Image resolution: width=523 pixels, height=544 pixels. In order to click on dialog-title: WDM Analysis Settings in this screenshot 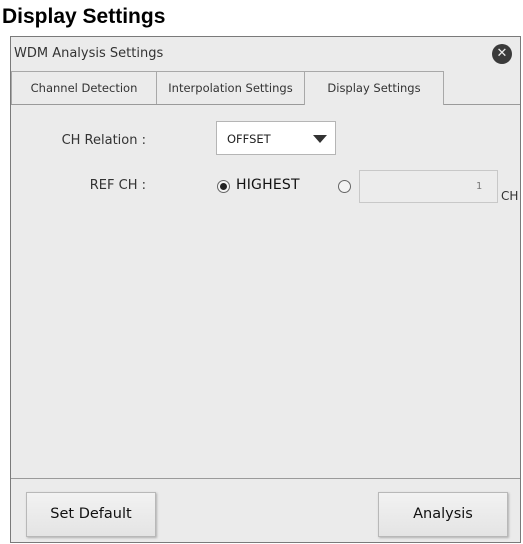, I will do `click(89, 53)`.